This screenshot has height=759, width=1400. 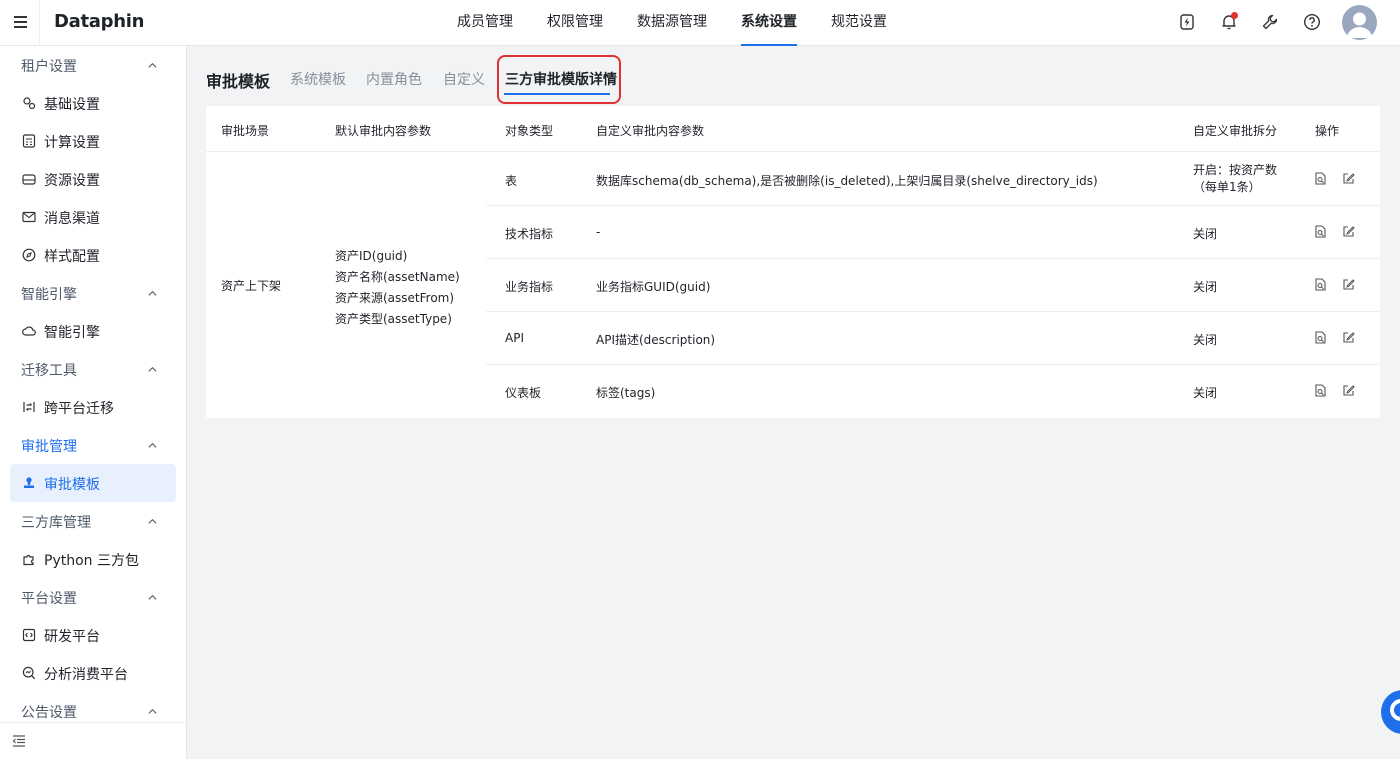 What do you see at coordinates (653, 287) in the screenshot?
I see `custom-params-cell: 业务指标GUID(guid)` at bounding box center [653, 287].